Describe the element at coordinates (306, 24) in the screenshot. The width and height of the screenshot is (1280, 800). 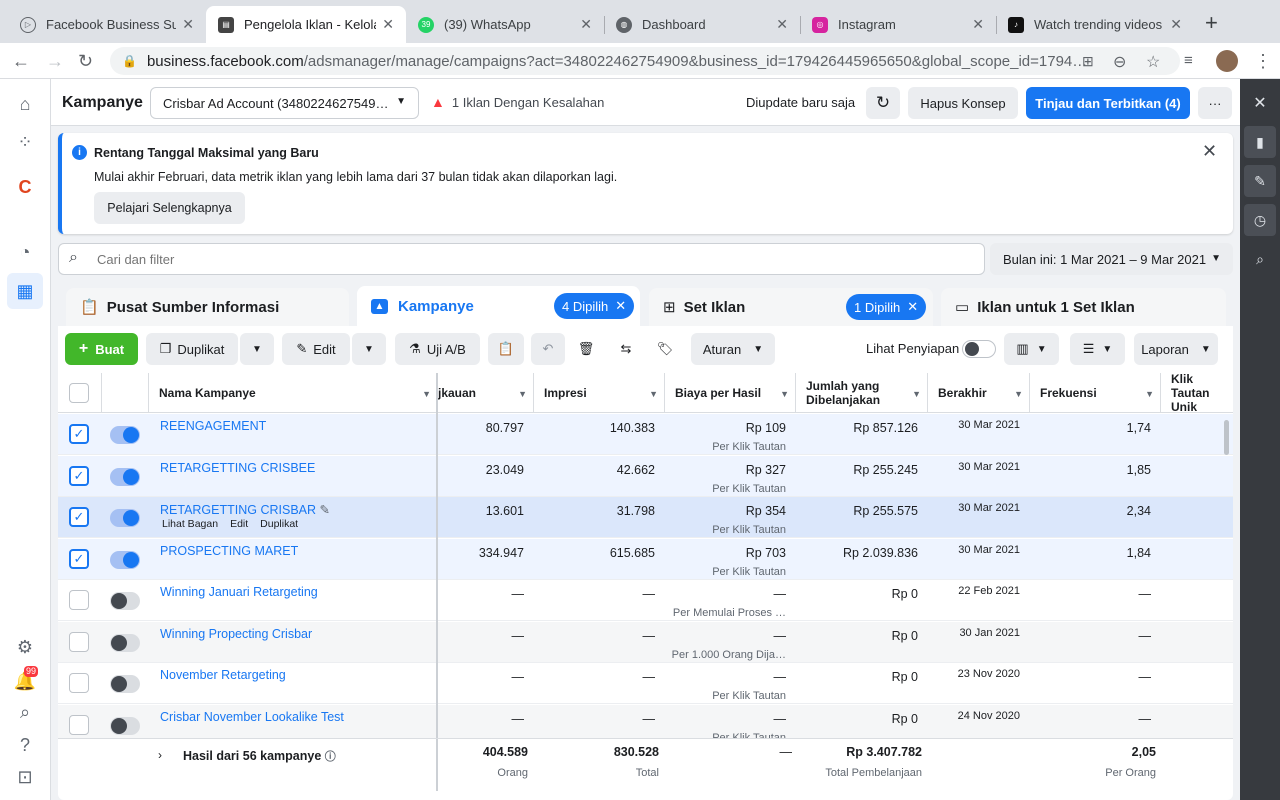
I see `browser-tab-ads-manager: ▤ Pengelola Iklan - Kelola ✕` at that location.